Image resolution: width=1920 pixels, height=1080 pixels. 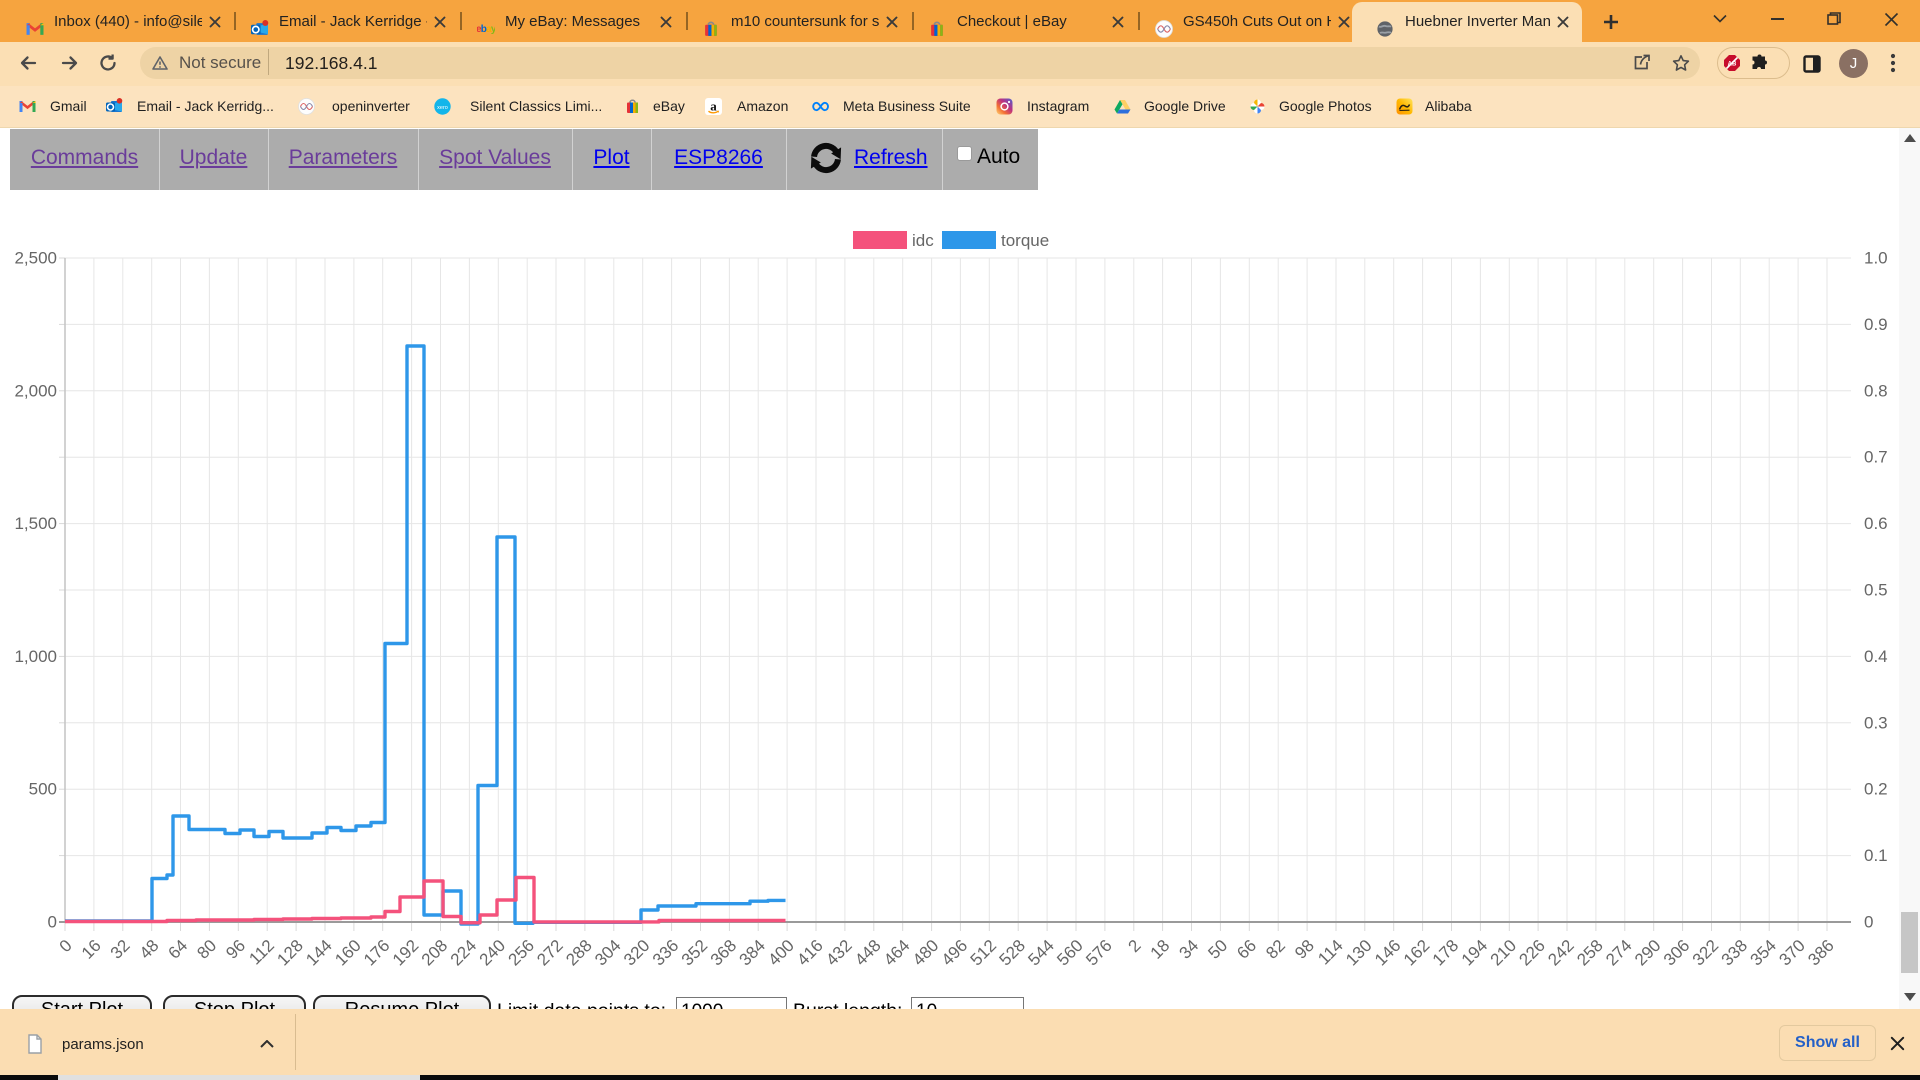 I want to click on svg-text: 192, so click(x=405, y=952).